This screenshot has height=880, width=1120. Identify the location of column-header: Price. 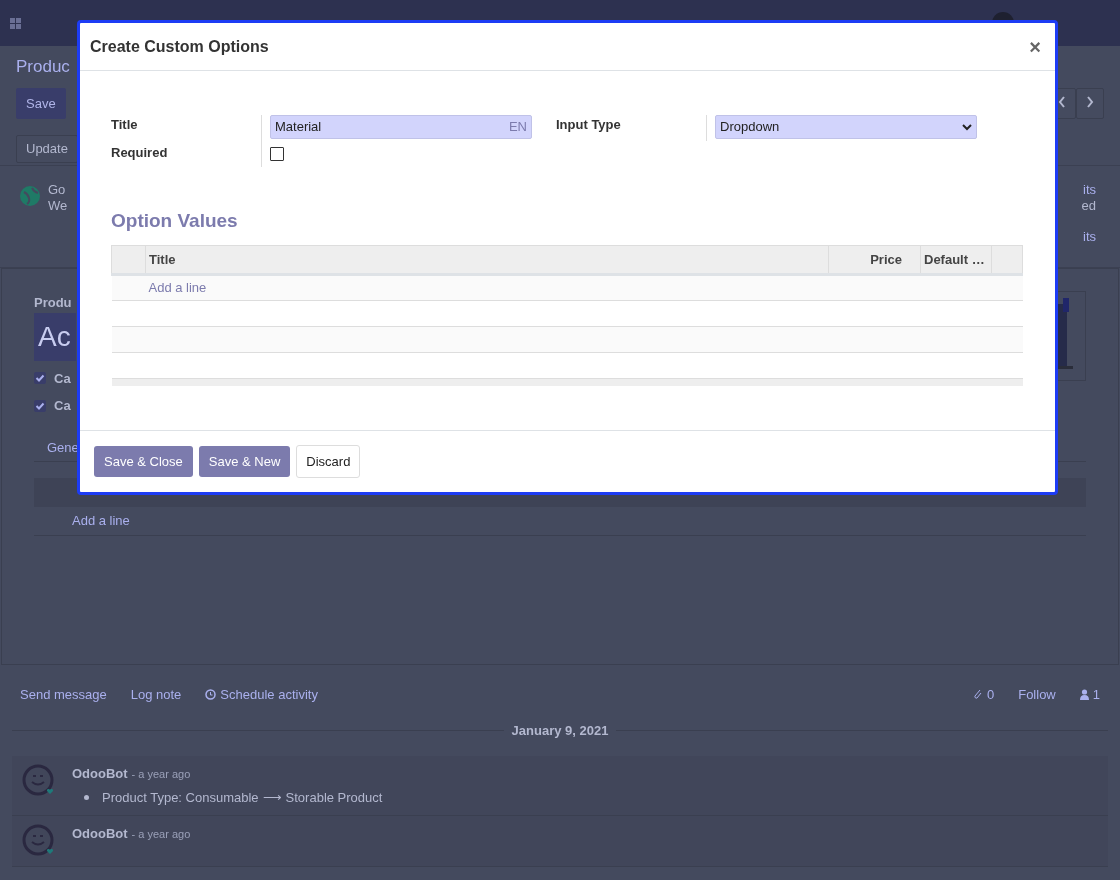
(874, 260).